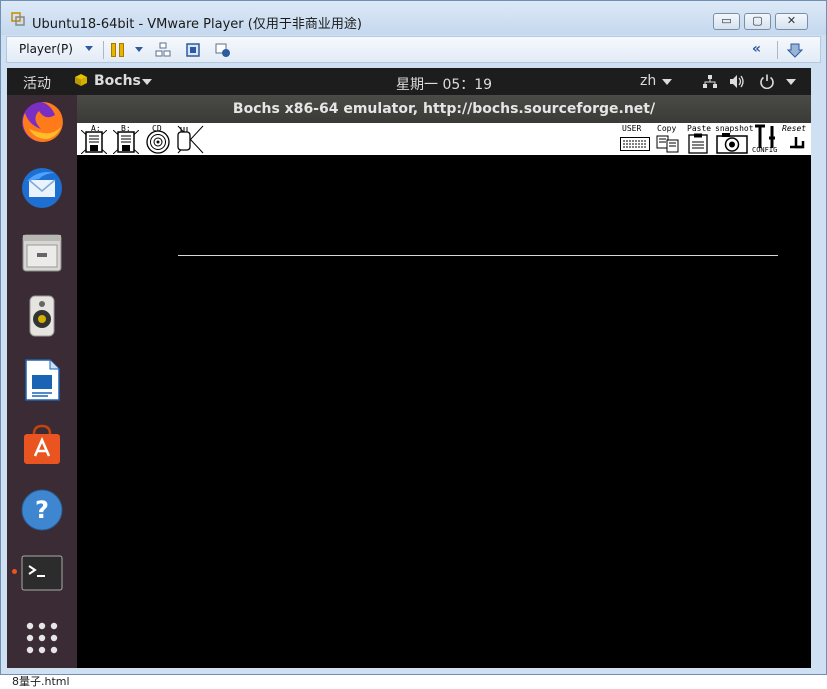 This screenshot has height=689, width=827. I want to click on ubuntu-dock: ?, so click(42, 381).